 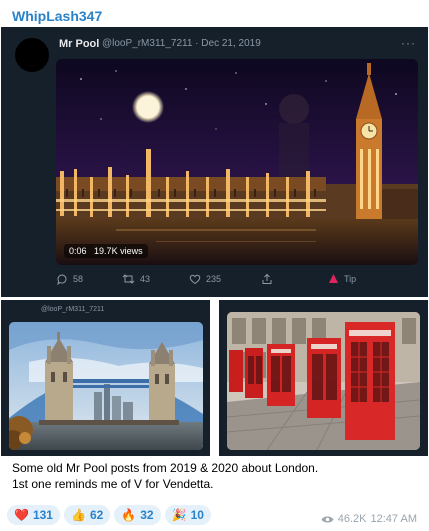 What do you see at coordinates (408, 43) in the screenshot?
I see `more-icon: ···` at bounding box center [408, 43].